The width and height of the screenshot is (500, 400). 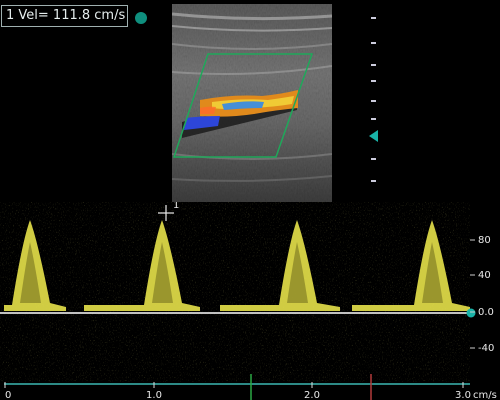 I want to click on baseline-handle, so click(x=471, y=313).